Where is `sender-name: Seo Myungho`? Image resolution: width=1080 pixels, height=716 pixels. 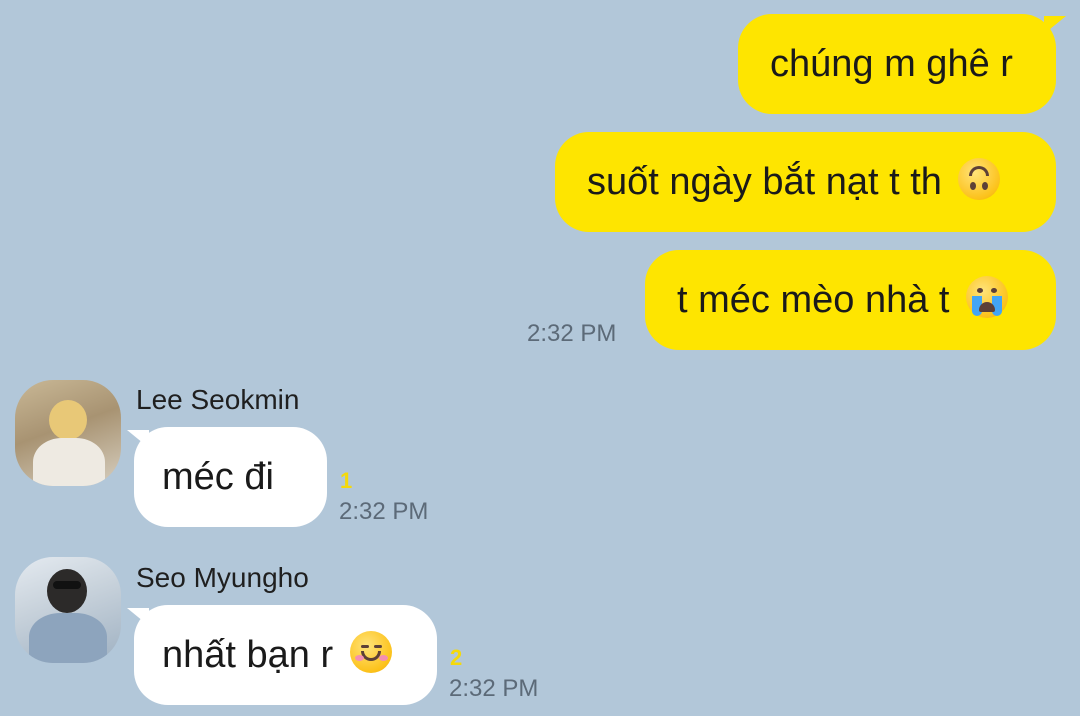
sender-name: Seo Myungho is located at coordinates (222, 577).